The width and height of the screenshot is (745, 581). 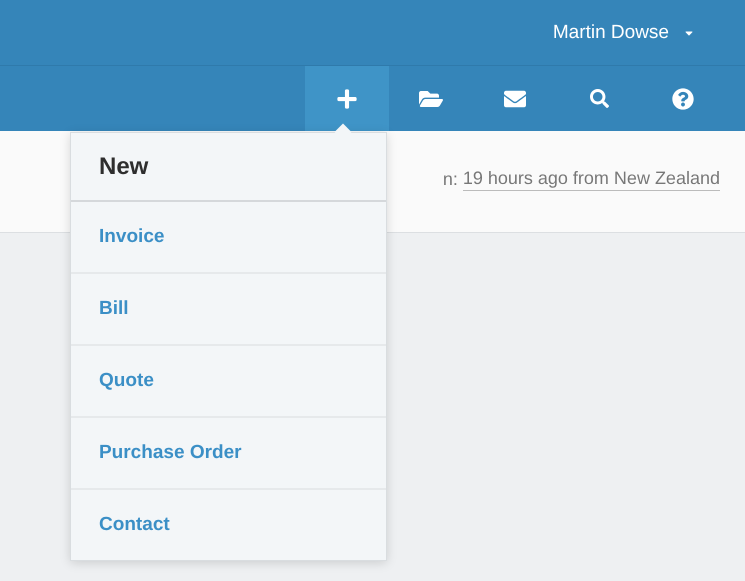 What do you see at coordinates (228, 380) in the screenshot?
I see `menu-item: Quote` at bounding box center [228, 380].